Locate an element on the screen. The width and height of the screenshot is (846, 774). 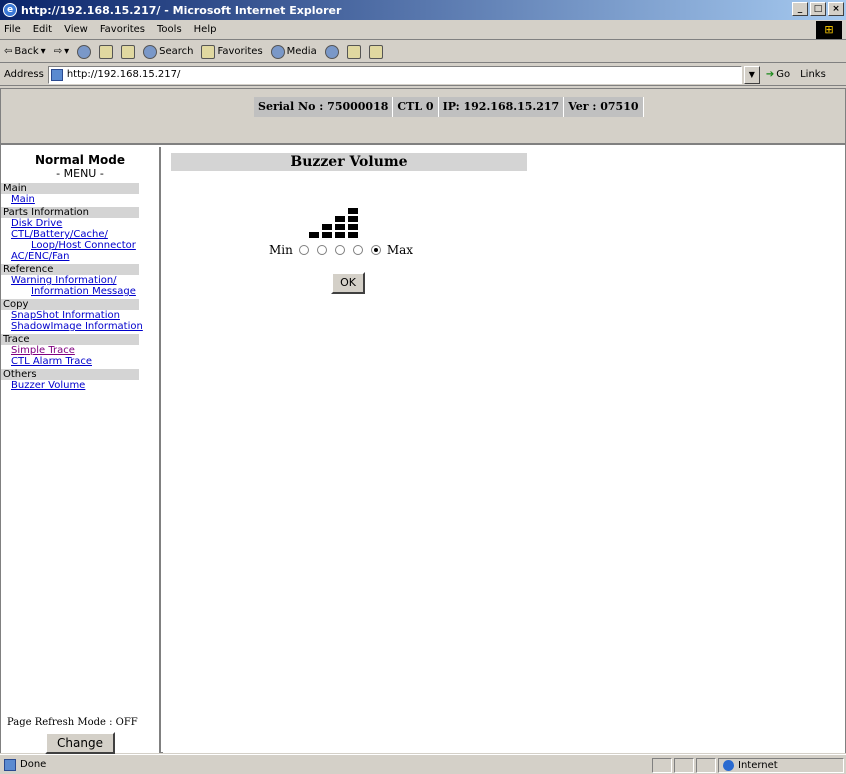
media-label: Media is located at coordinates (301, 51).